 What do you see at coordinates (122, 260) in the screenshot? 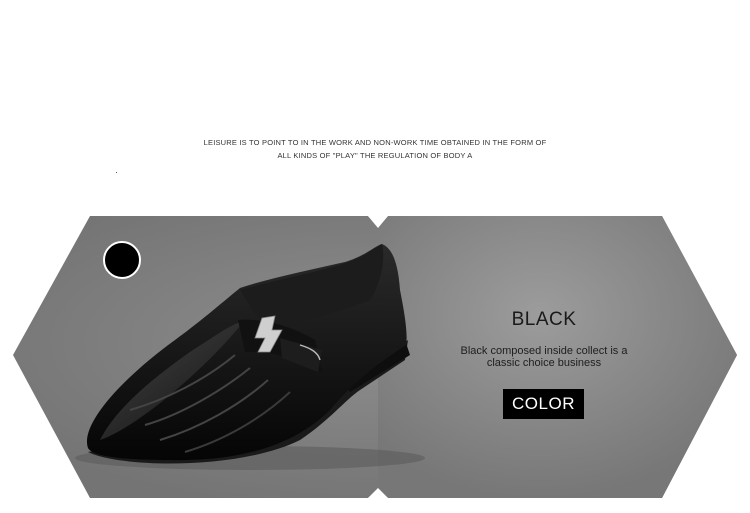
I see `color-swatch-black` at bounding box center [122, 260].